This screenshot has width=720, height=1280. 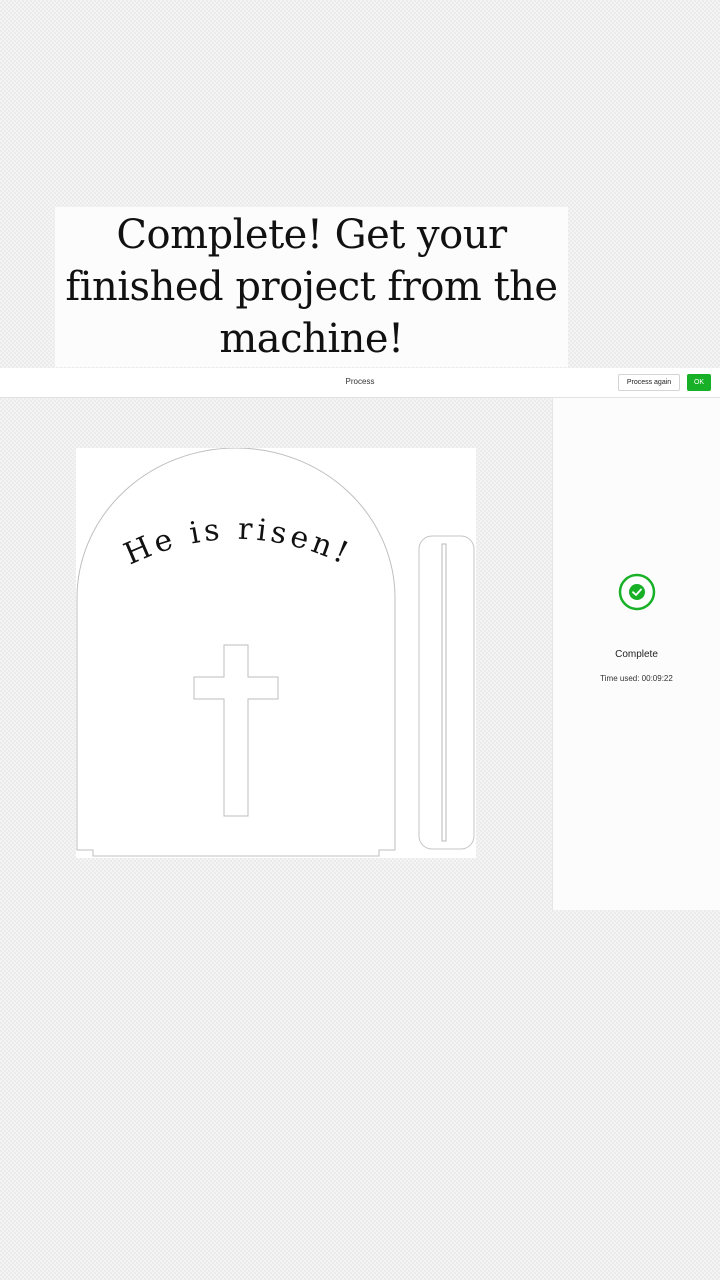 What do you see at coordinates (444, 692) in the screenshot?
I see `stand-slot` at bounding box center [444, 692].